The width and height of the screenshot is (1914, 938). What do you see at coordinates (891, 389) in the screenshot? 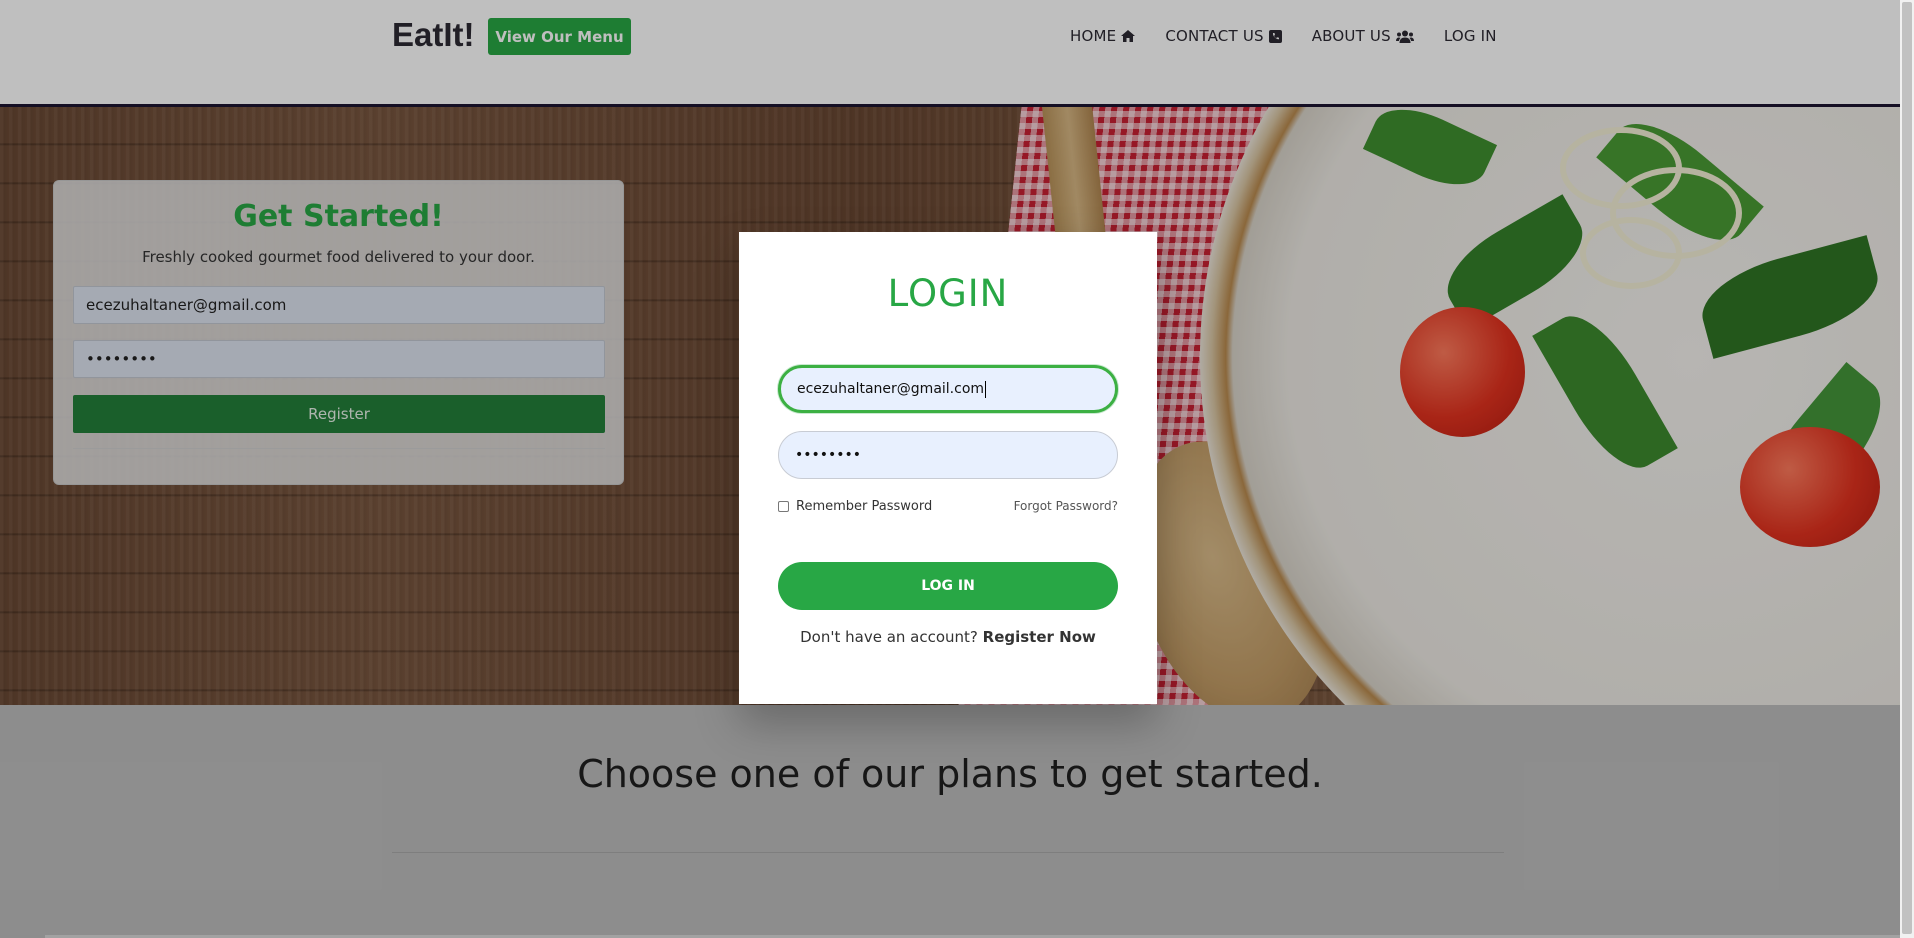
I see `login-email-value: ecezuhaltaner@gmail.com` at bounding box center [891, 389].